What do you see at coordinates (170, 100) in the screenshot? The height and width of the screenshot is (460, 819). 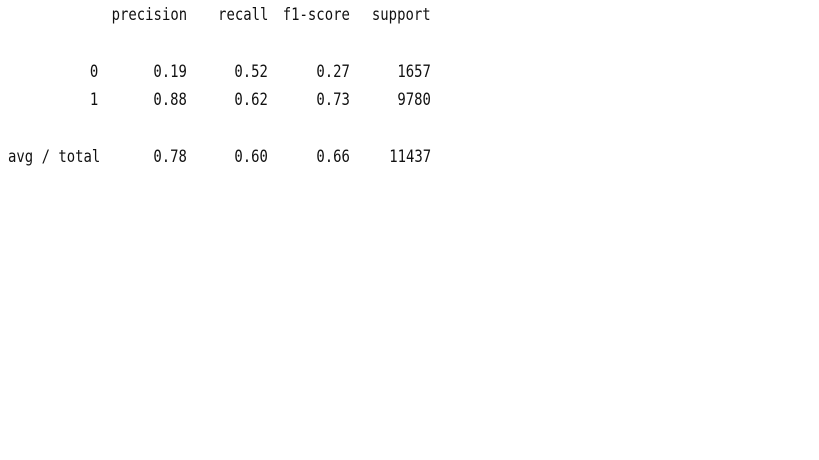 I see `row-1-precision: 0.88` at bounding box center [170, 100].